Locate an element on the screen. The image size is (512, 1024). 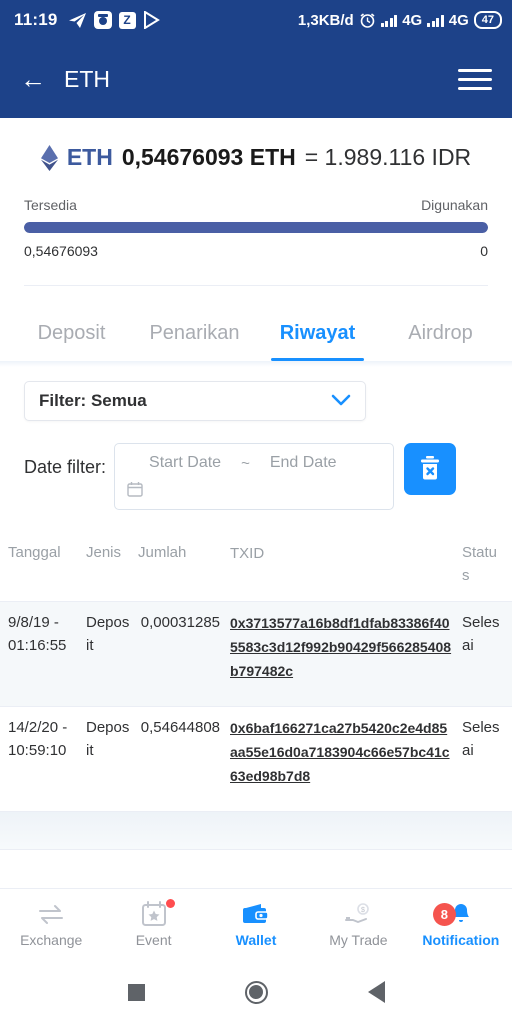
wallet-icon is located at coordinates (256, 914).